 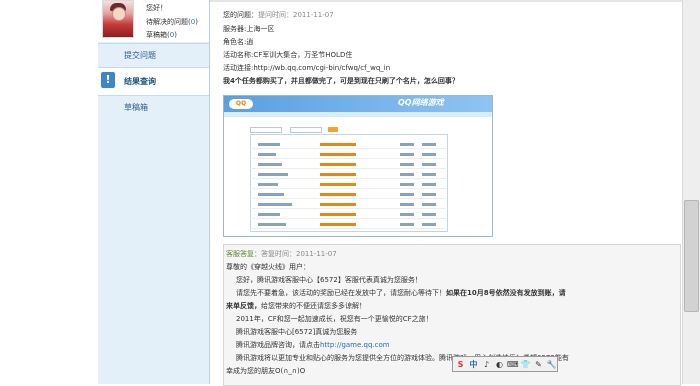 I want to click on punctuation-icon: ♪, so click(x=486, y=364).